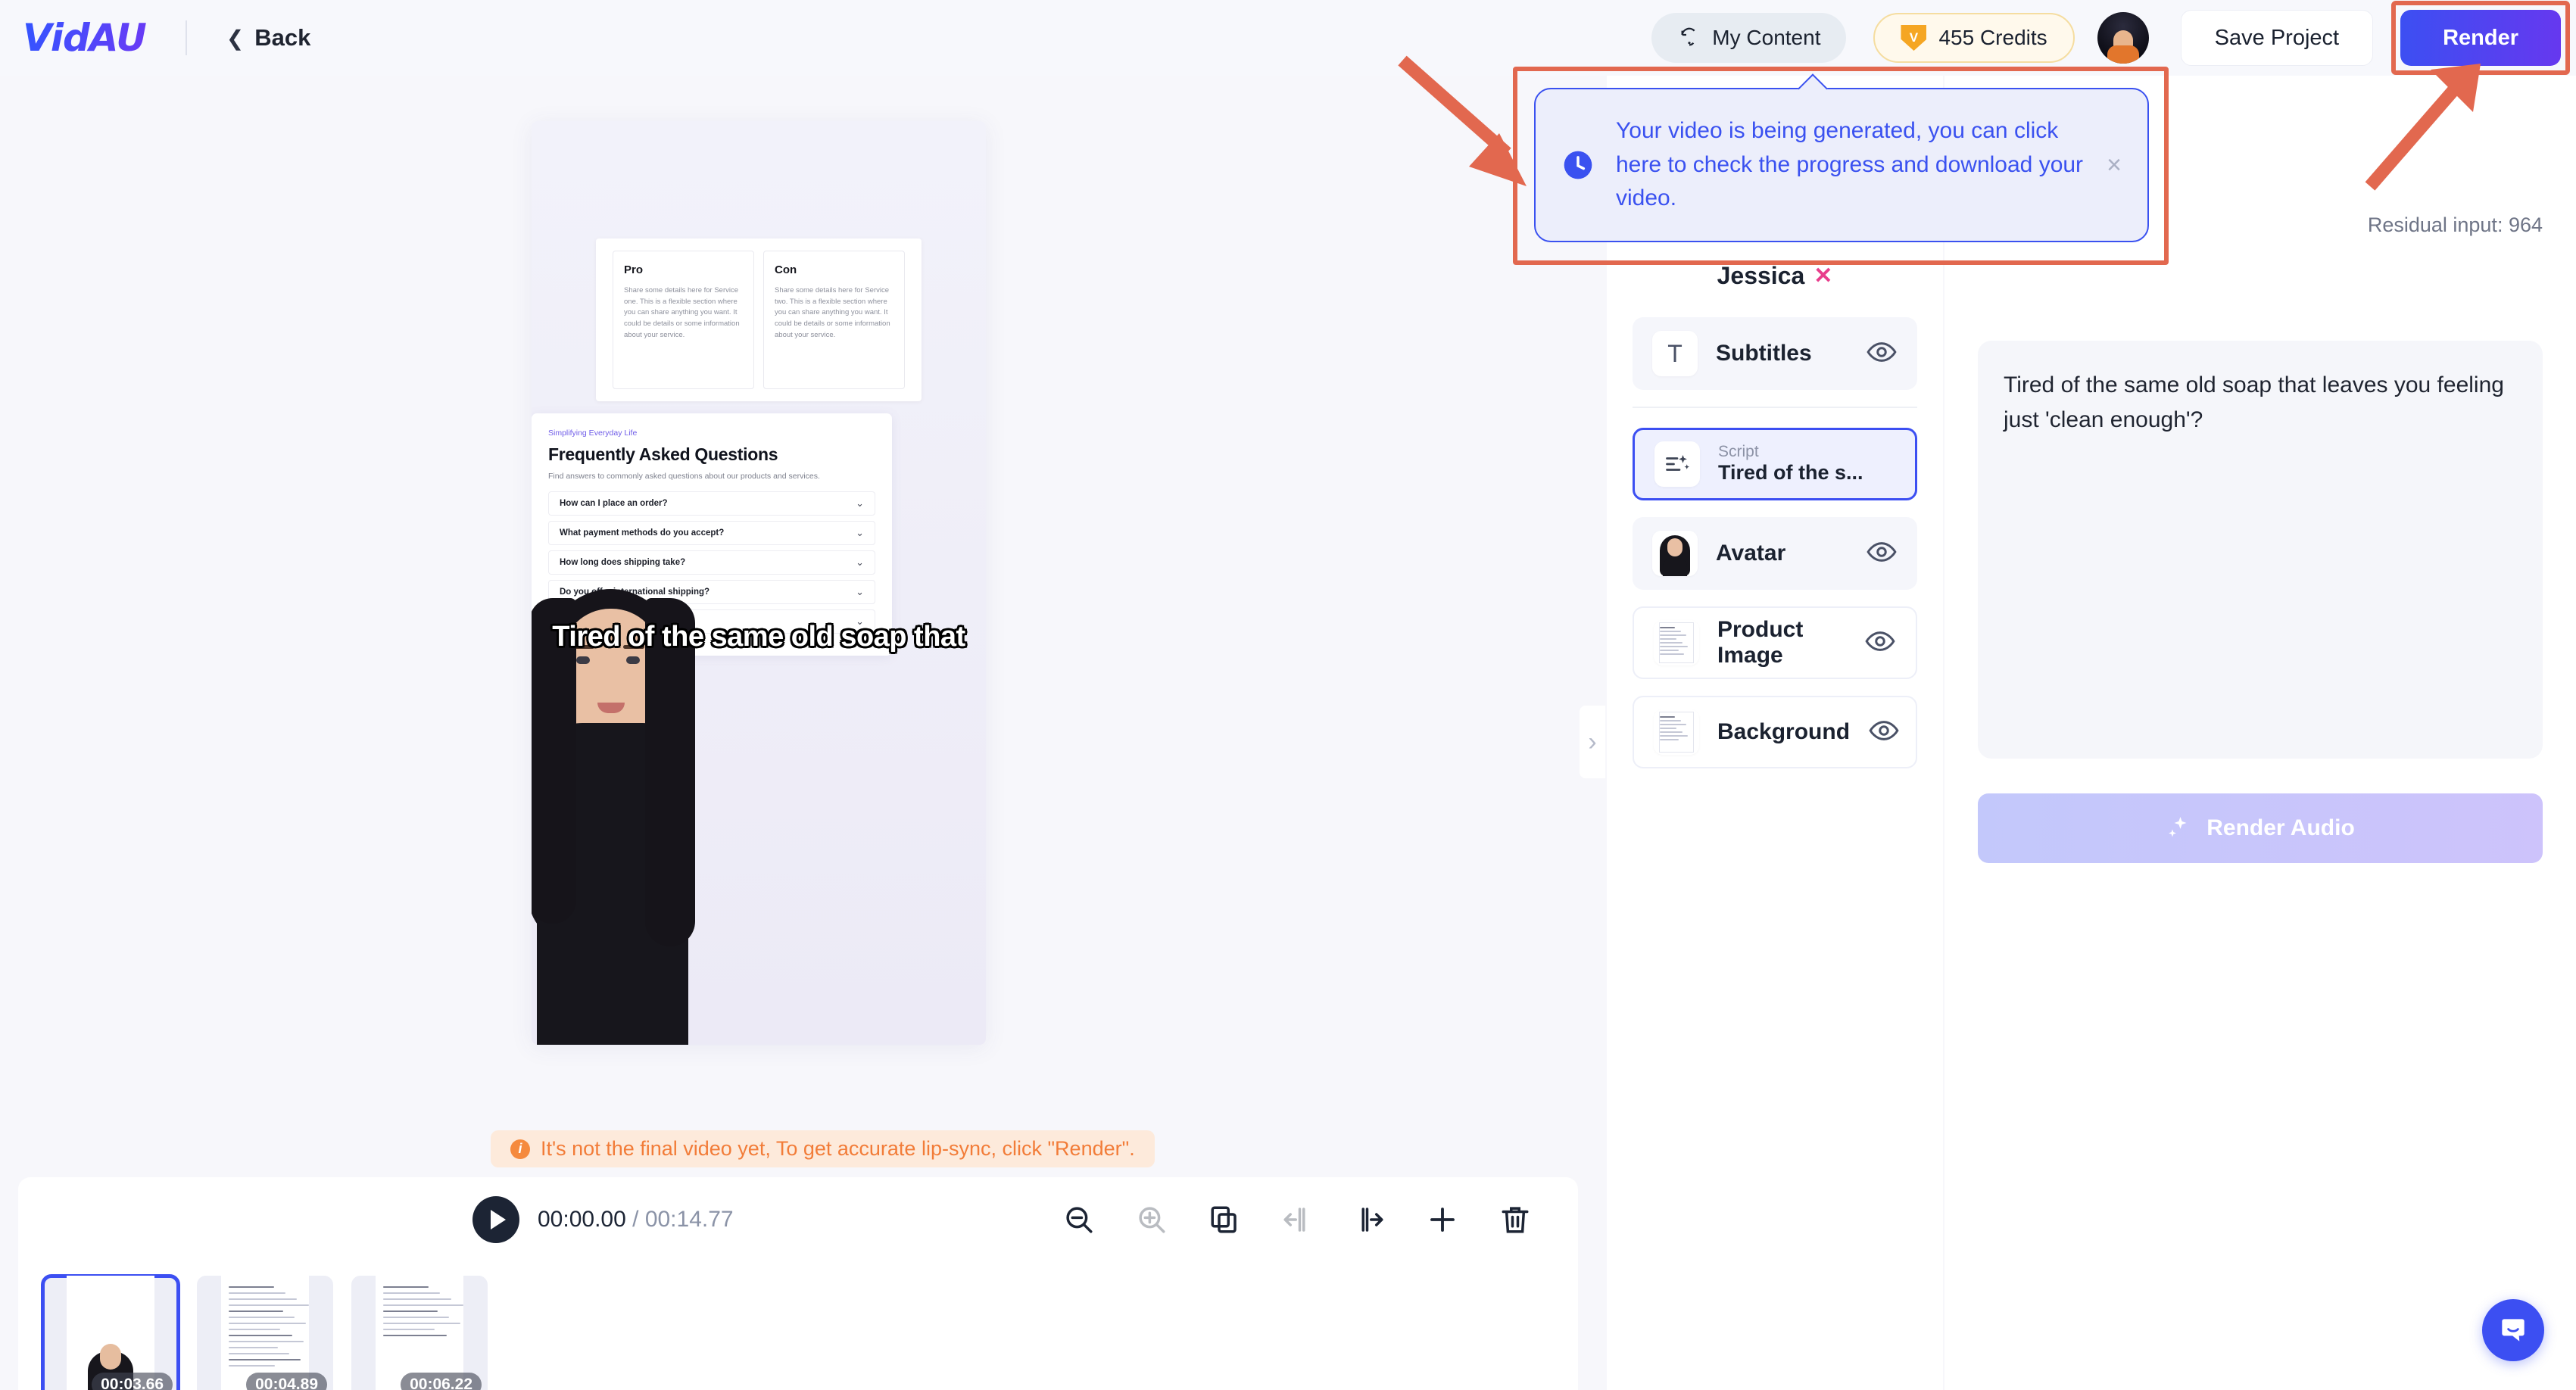 This screenshot has width=2576, height=1390. Describe the element at coordinates (110, 1332) in the screenshot. I see `scene-thumbnail: 00:03.66` at that location.